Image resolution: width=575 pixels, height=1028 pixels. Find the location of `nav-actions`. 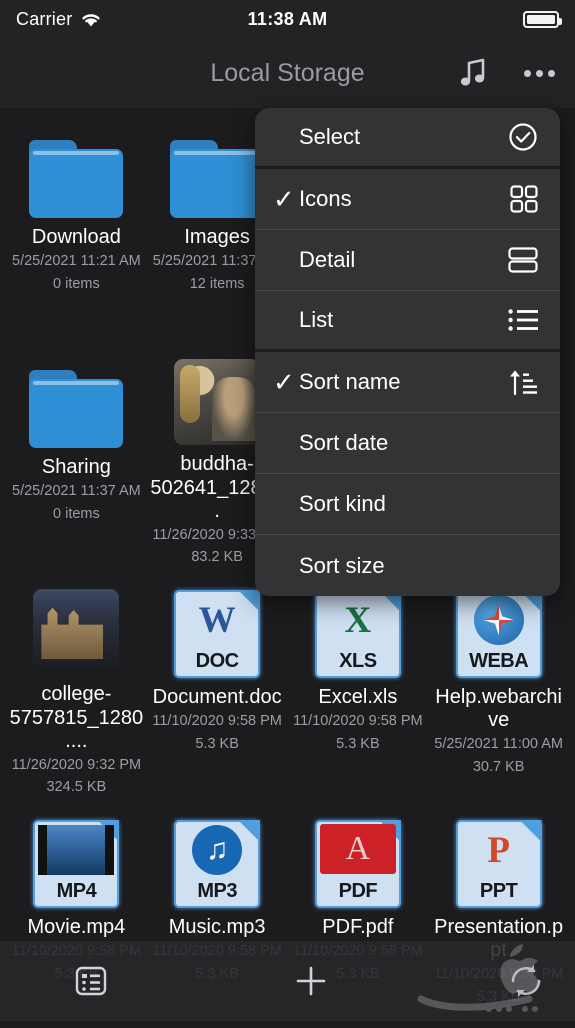

nav-actions is located at coordinates (506, 73).